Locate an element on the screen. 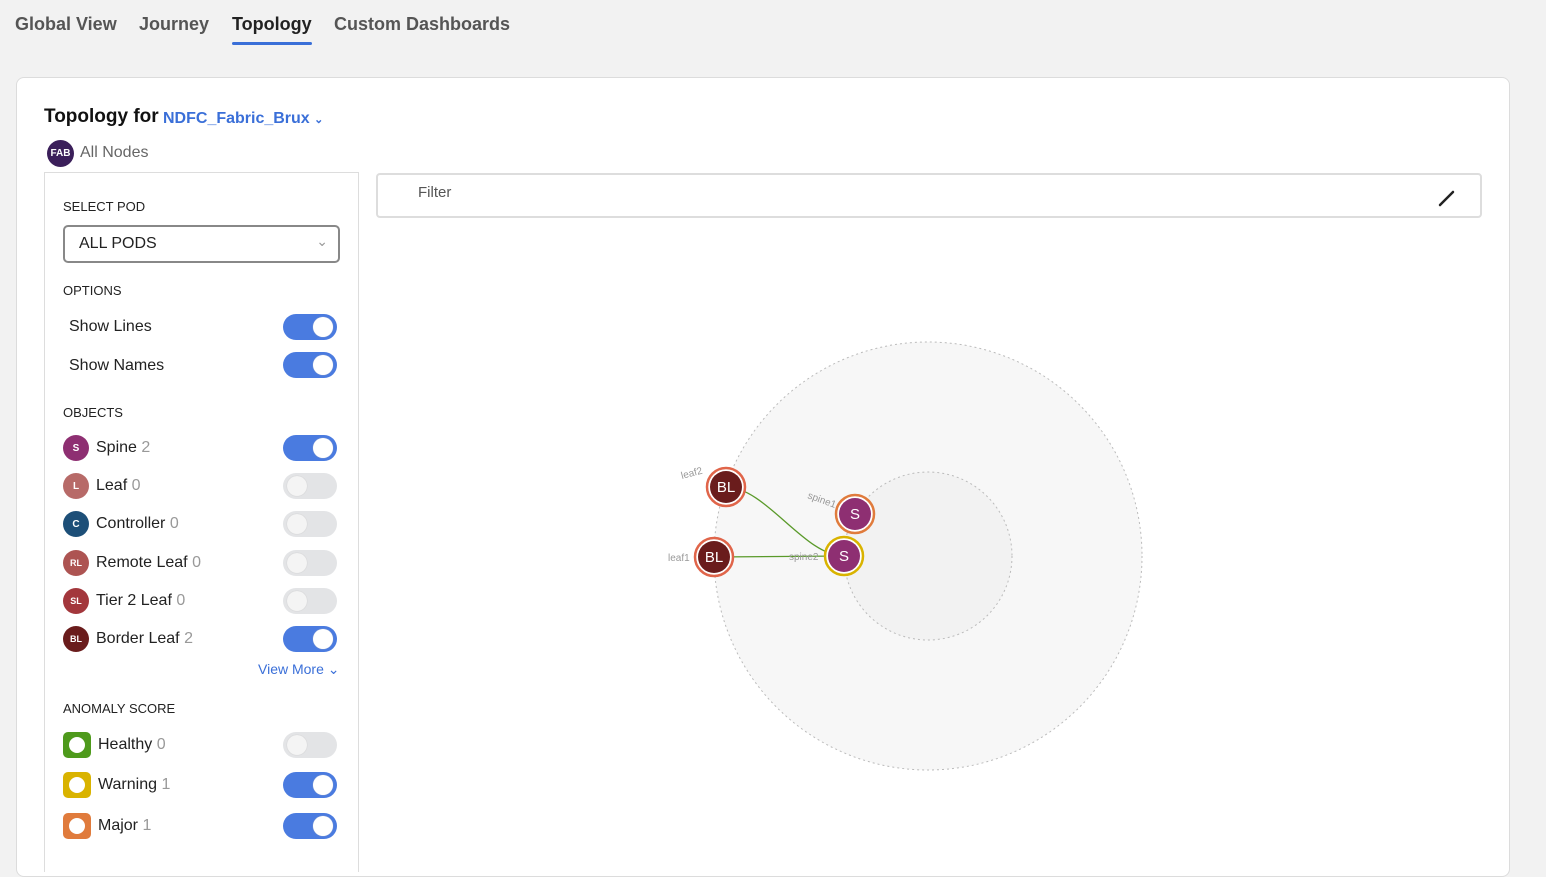 This screenshot has width=1546, height=877. inner-ring is located at coordinates (928, 556).